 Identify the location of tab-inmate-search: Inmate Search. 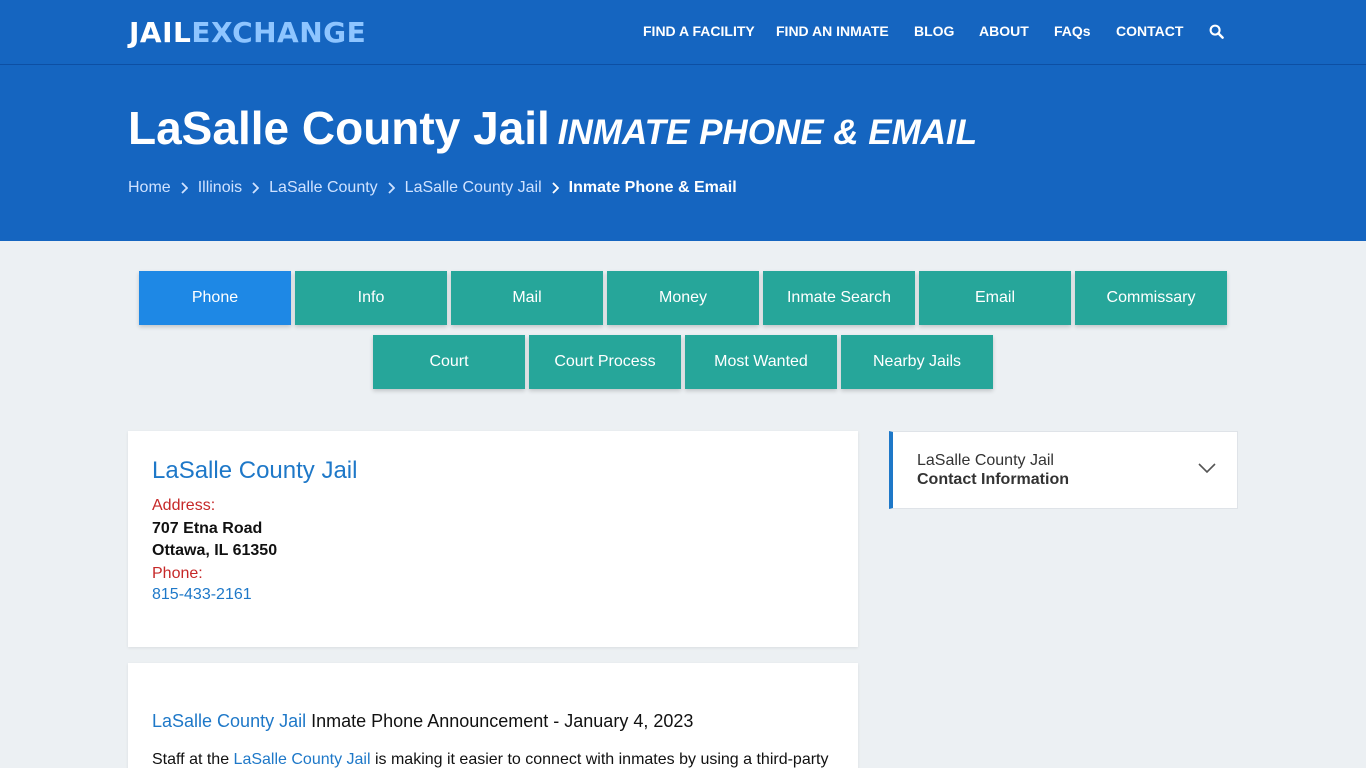
(839, 298).